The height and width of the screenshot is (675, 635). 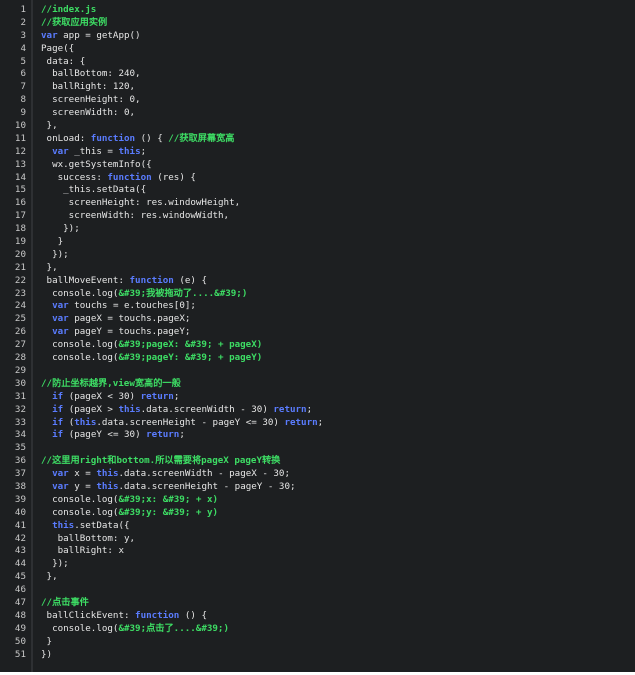 I want to click on code-line: 15 _this.setData({, so click(x=317, y=190).